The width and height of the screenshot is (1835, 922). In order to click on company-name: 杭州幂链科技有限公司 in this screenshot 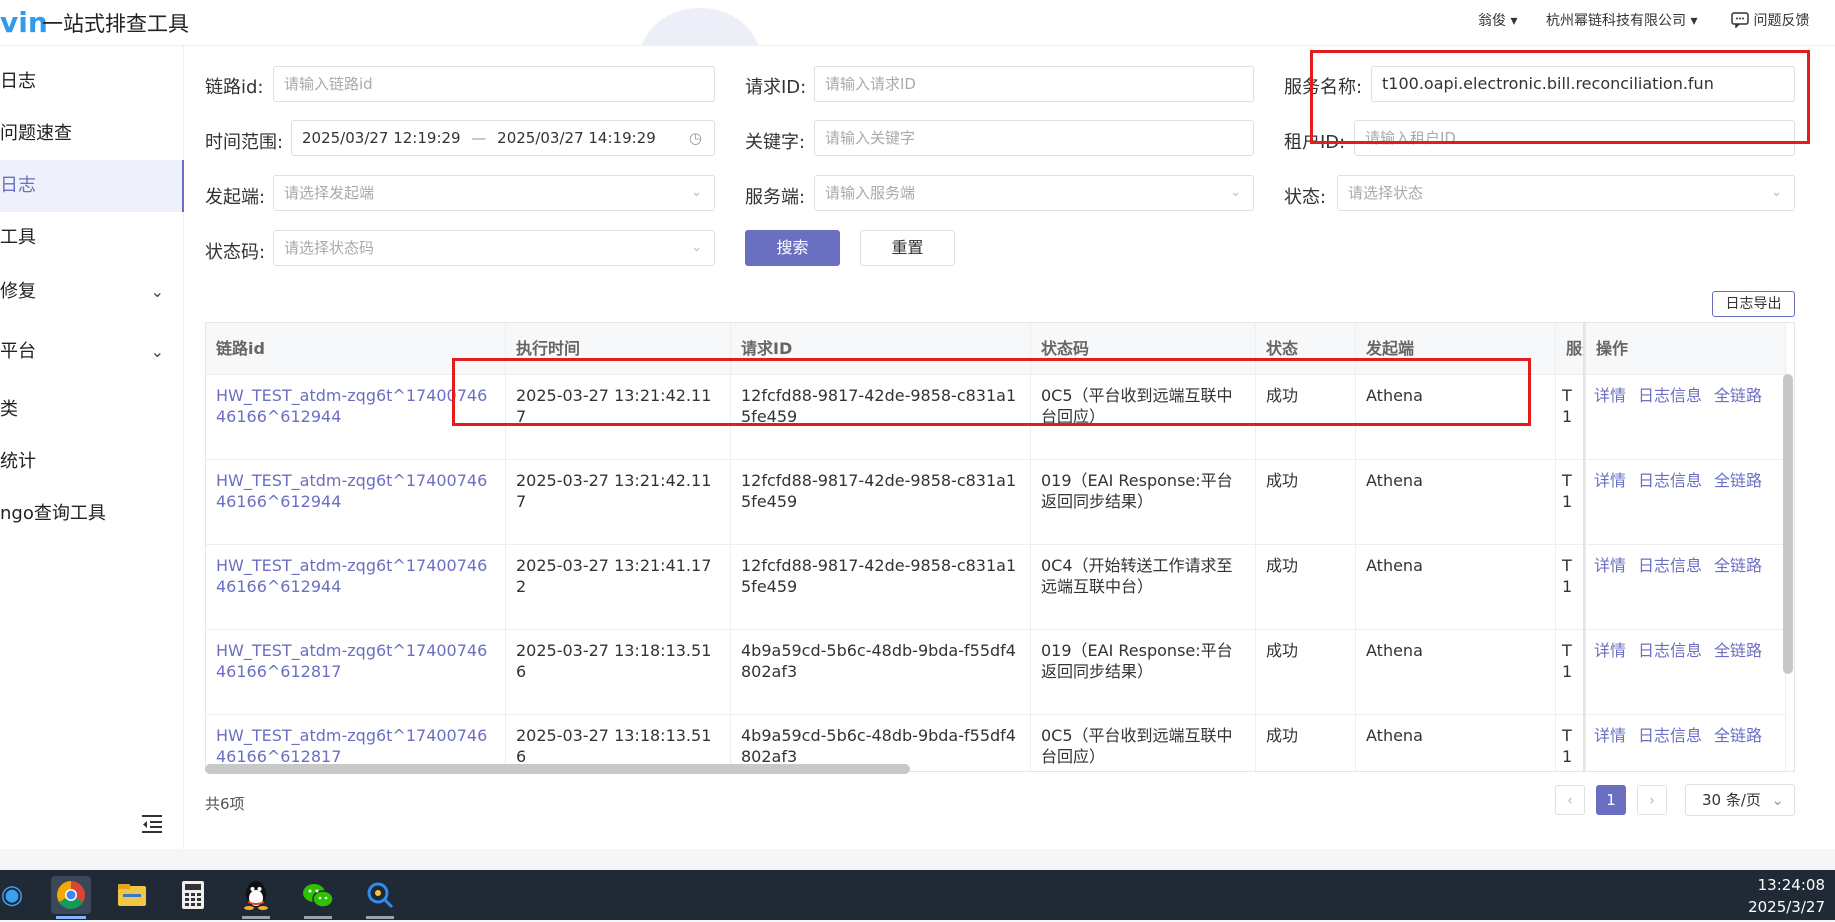, I will do `click(1616, 21)`.